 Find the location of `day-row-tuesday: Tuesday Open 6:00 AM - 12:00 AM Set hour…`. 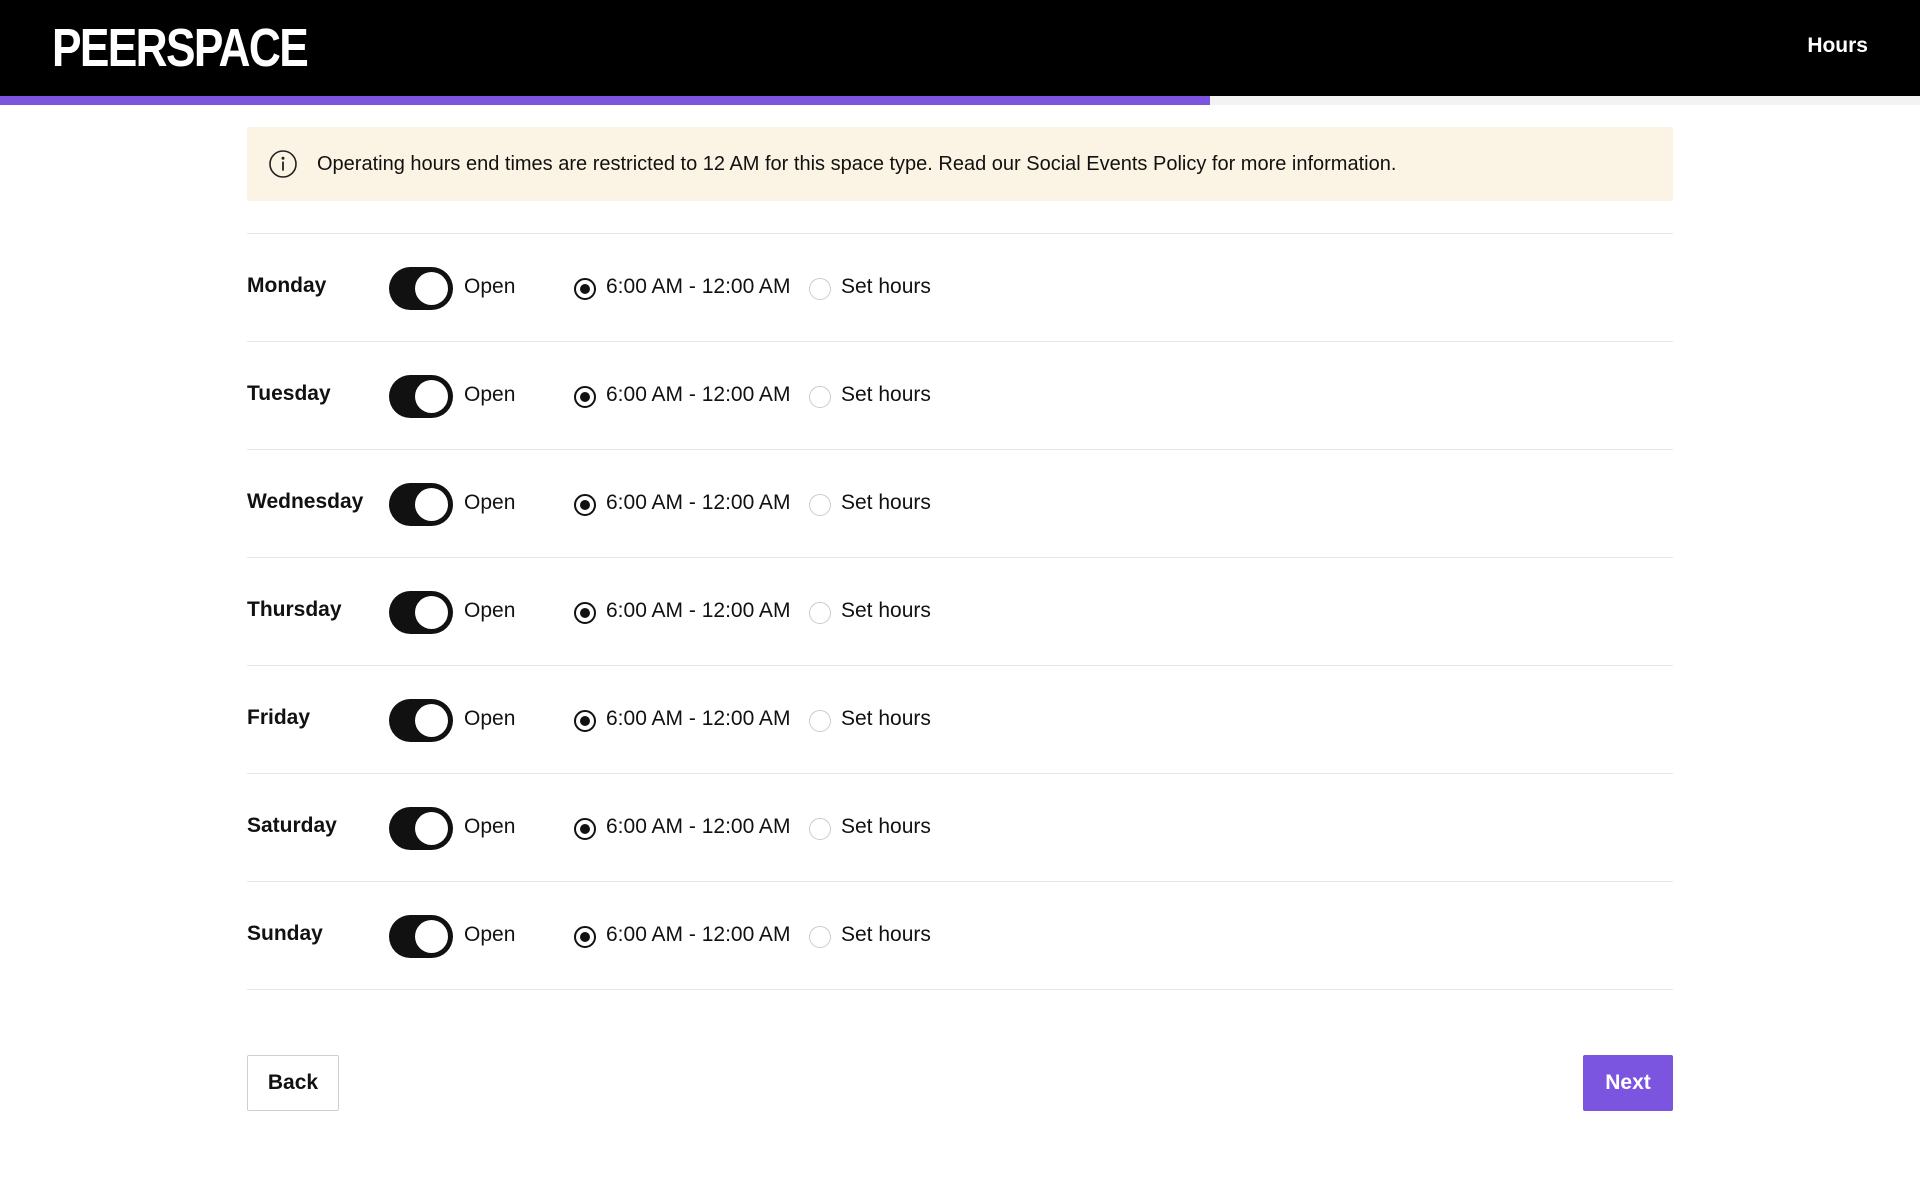

day-row-tuesday: Tuesday Open 6:00 AM - 12:00 AM Set hour… is located at coordinates (960, 396).